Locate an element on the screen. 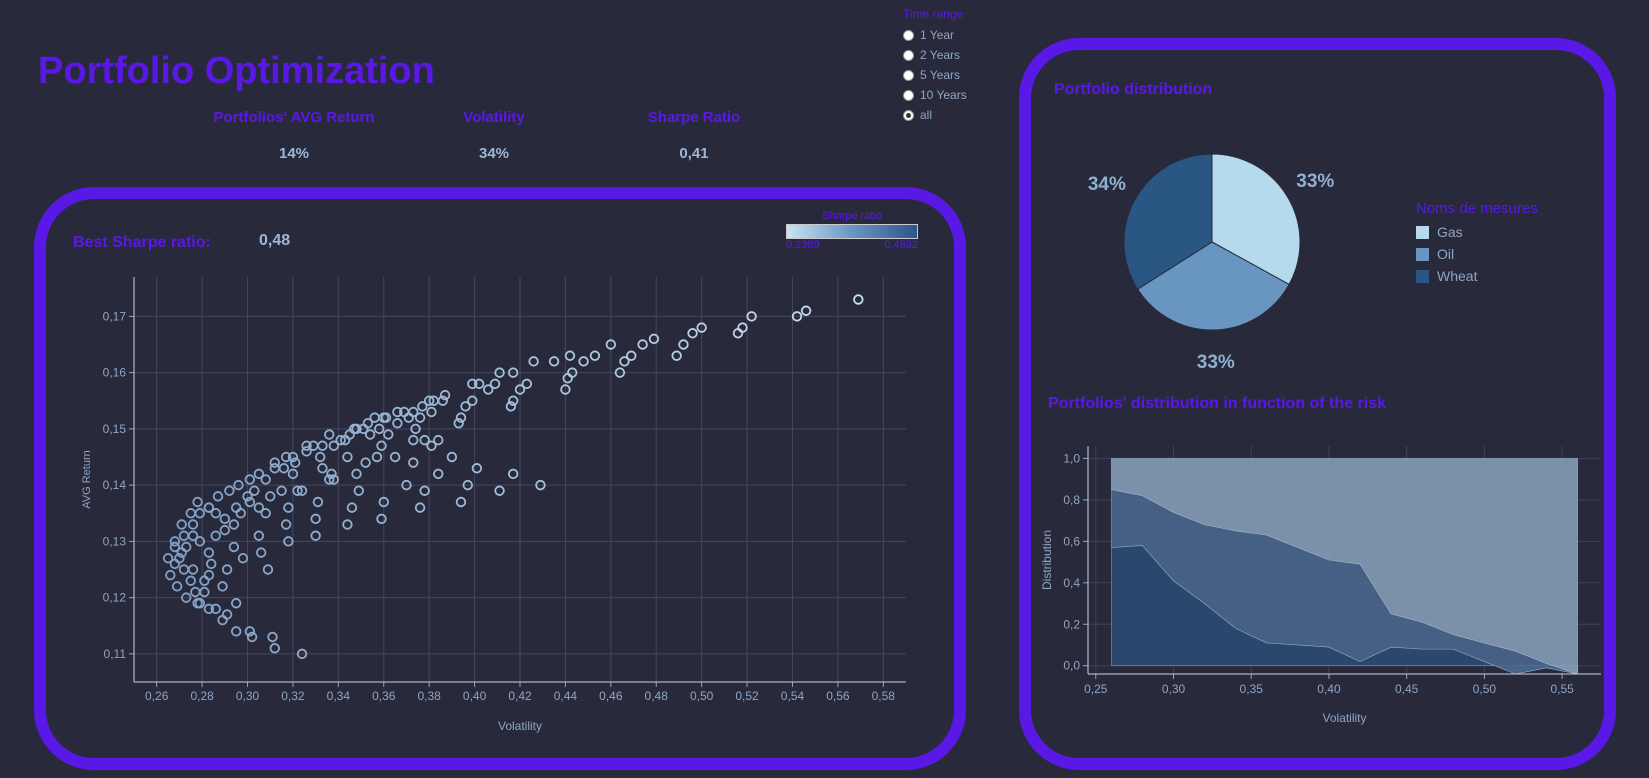 The width and height of the screenshot is (1649, 778). legend-item-gas: Gas is located at coordinates (1477, 232).